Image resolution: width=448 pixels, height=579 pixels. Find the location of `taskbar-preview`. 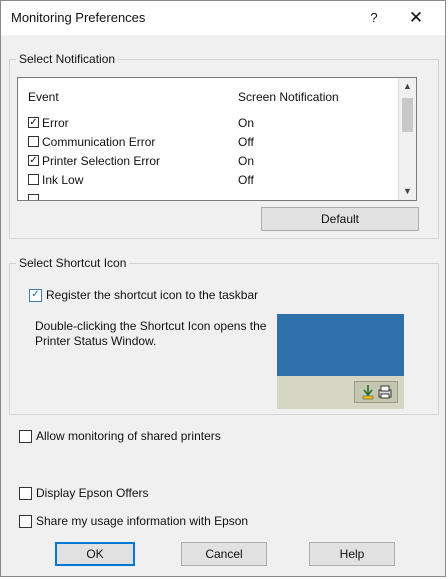

taskbar-preview is located at coordinates (340, 392).